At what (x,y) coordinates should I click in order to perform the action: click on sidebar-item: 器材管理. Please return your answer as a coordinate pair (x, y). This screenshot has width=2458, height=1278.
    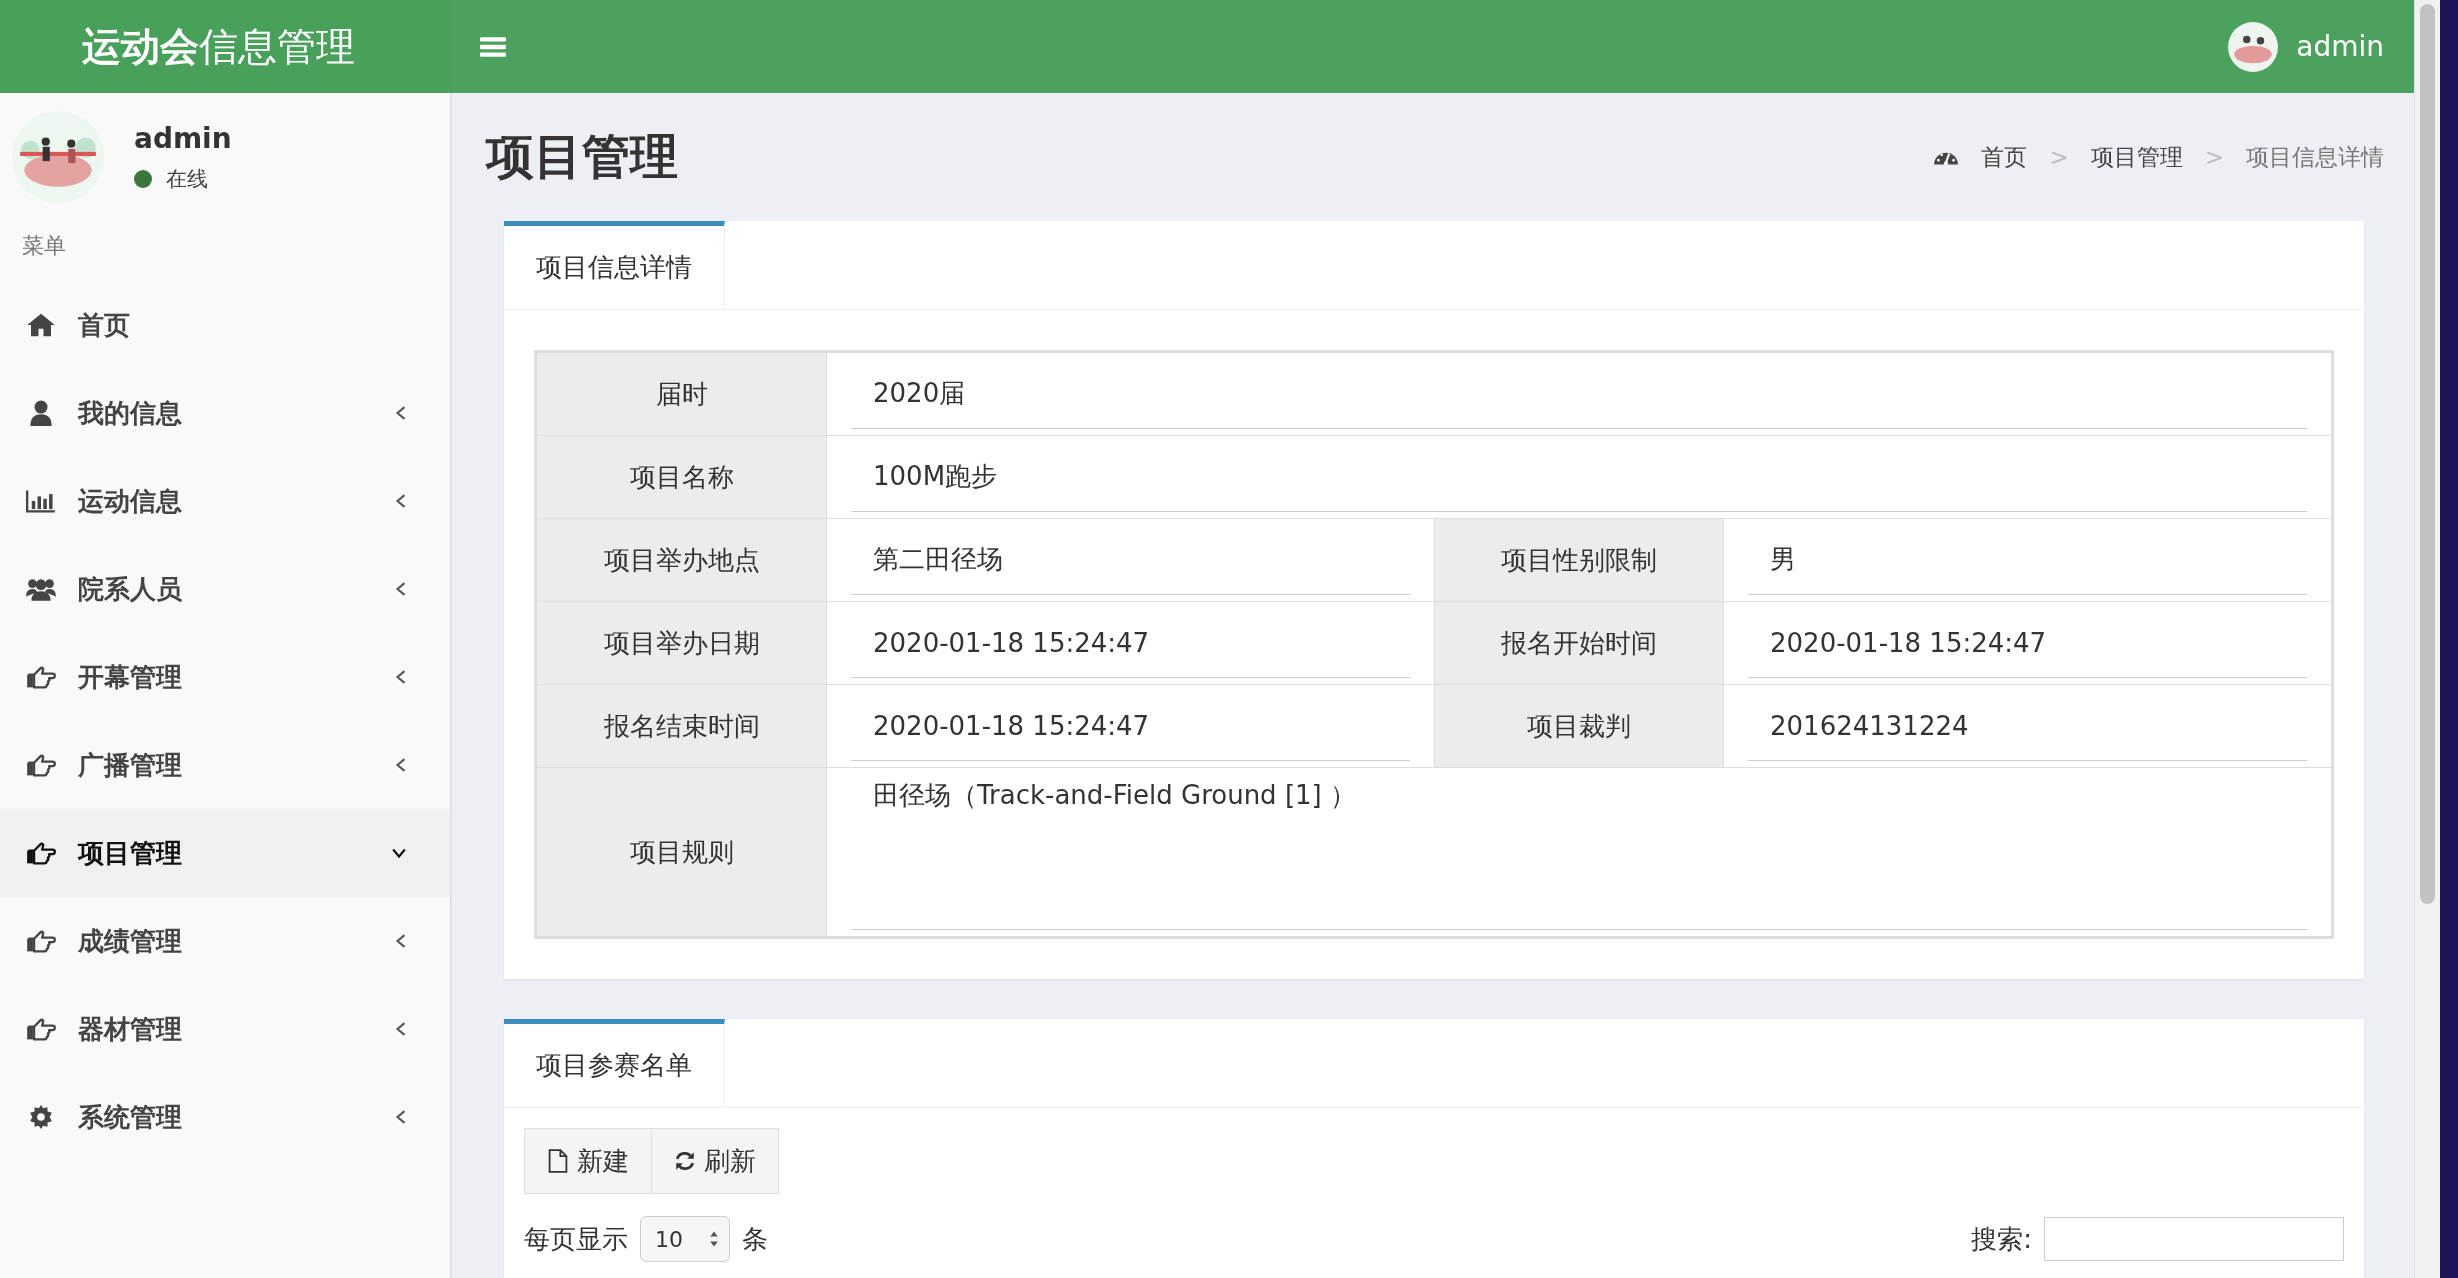
    Looking at the image, I should click on (225, 1029).